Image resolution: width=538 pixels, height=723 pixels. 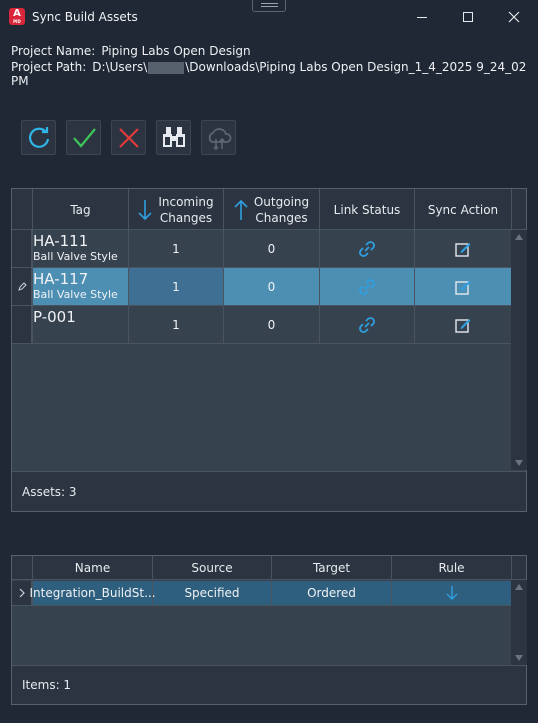 I want to click on window-title: Sync Build Assets, so click(x=85, y=17).